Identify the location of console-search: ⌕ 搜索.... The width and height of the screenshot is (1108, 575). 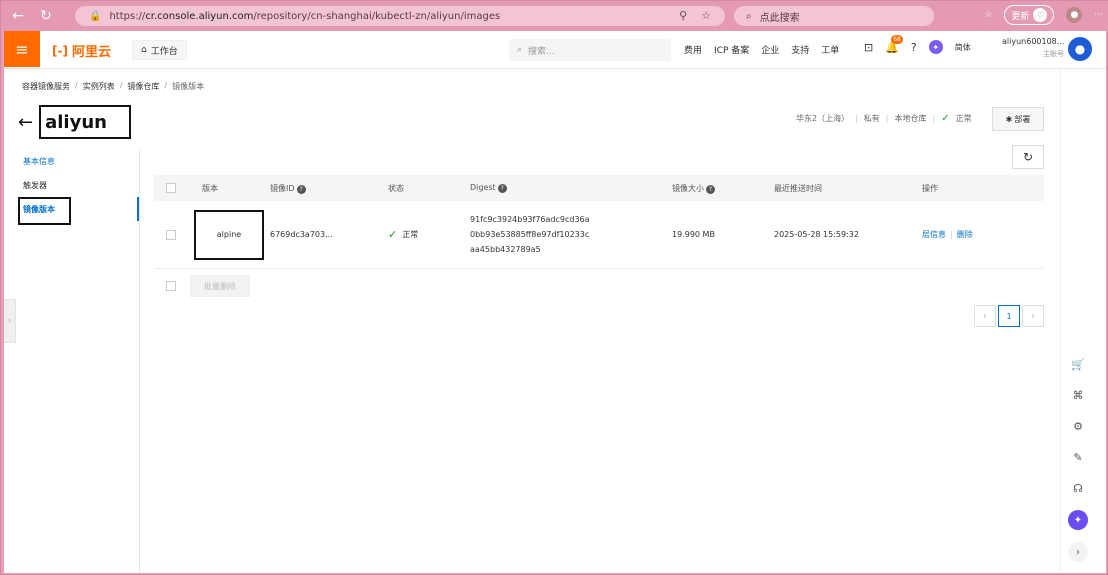
(590, 50).